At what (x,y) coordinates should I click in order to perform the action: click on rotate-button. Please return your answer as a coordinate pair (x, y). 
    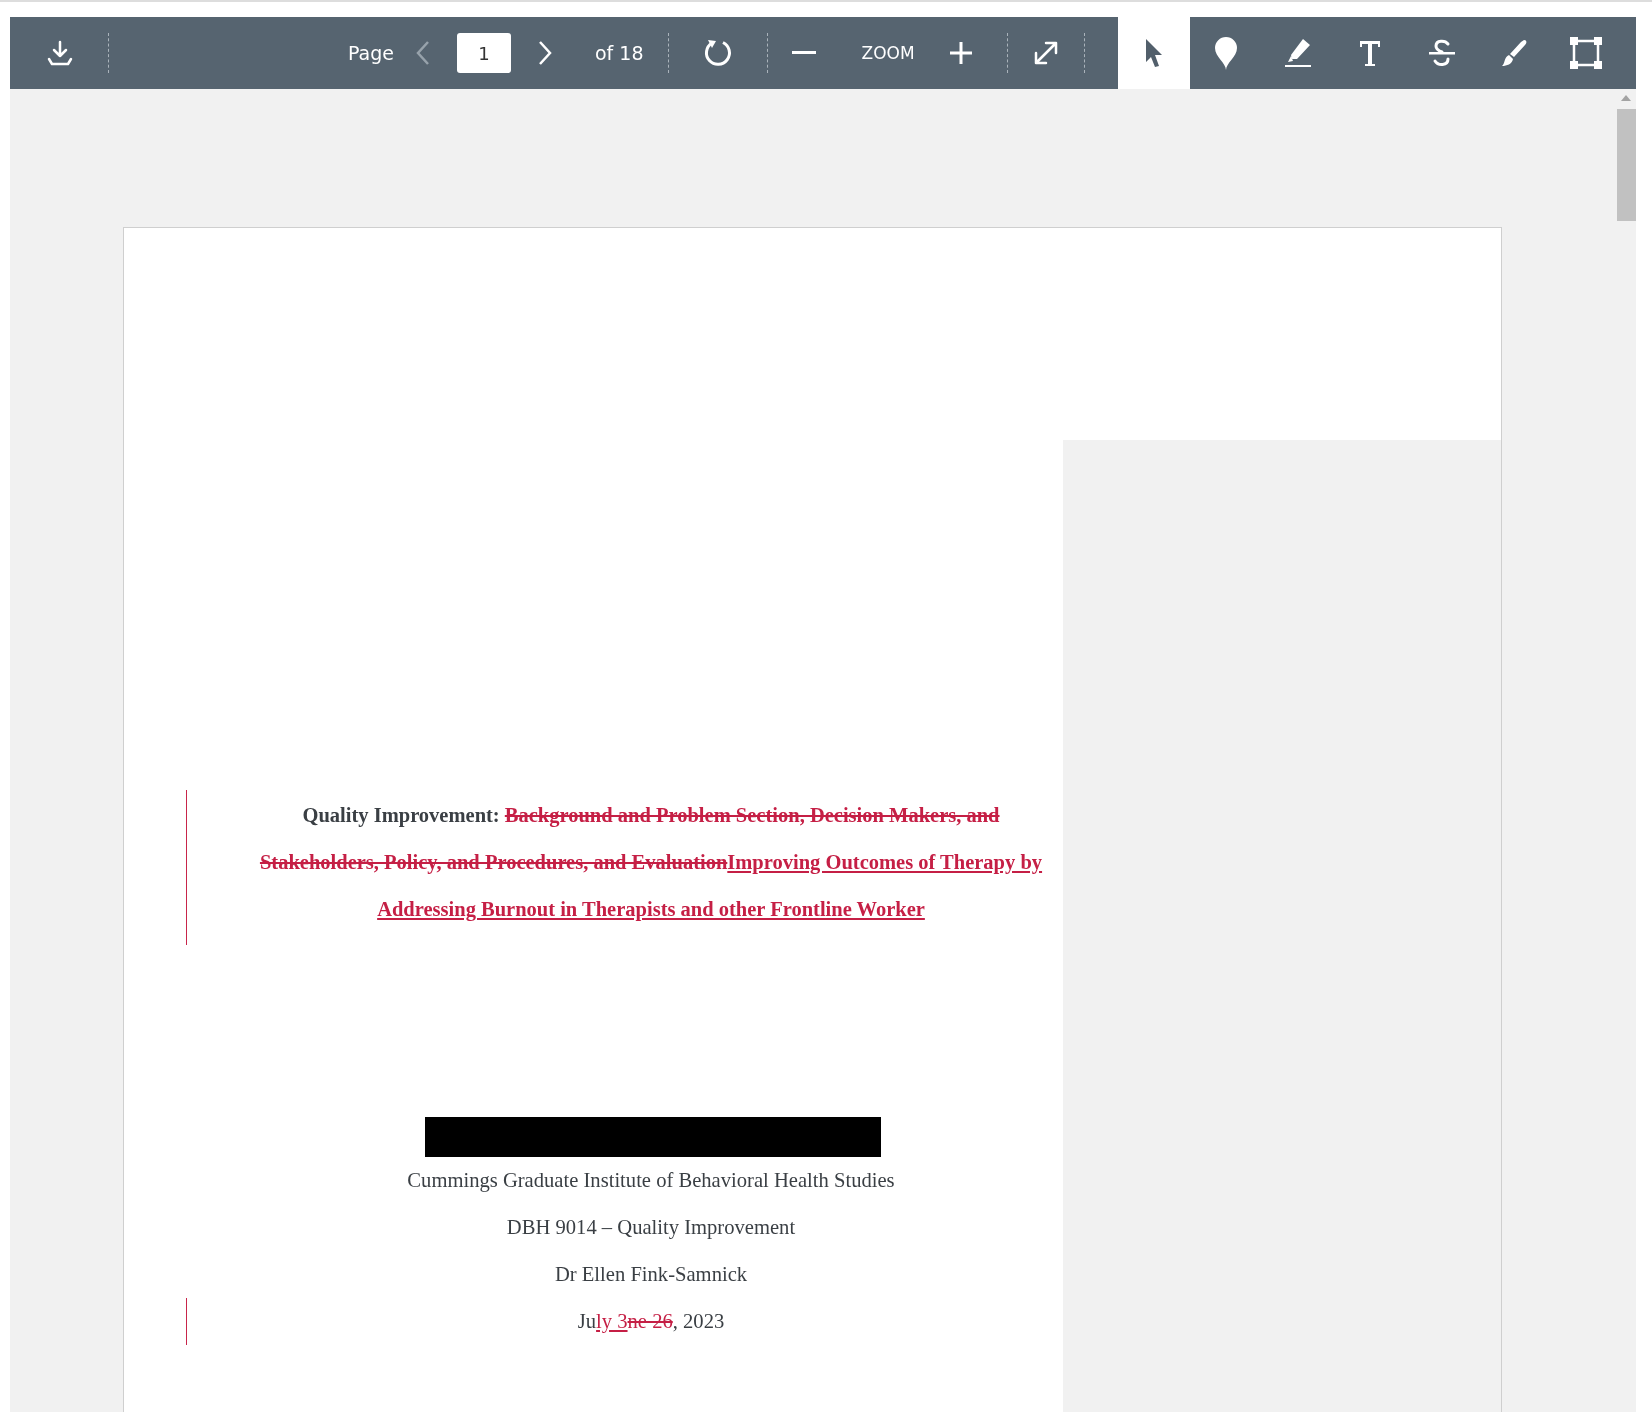
    Looking at the image, I should click on (717, 53).